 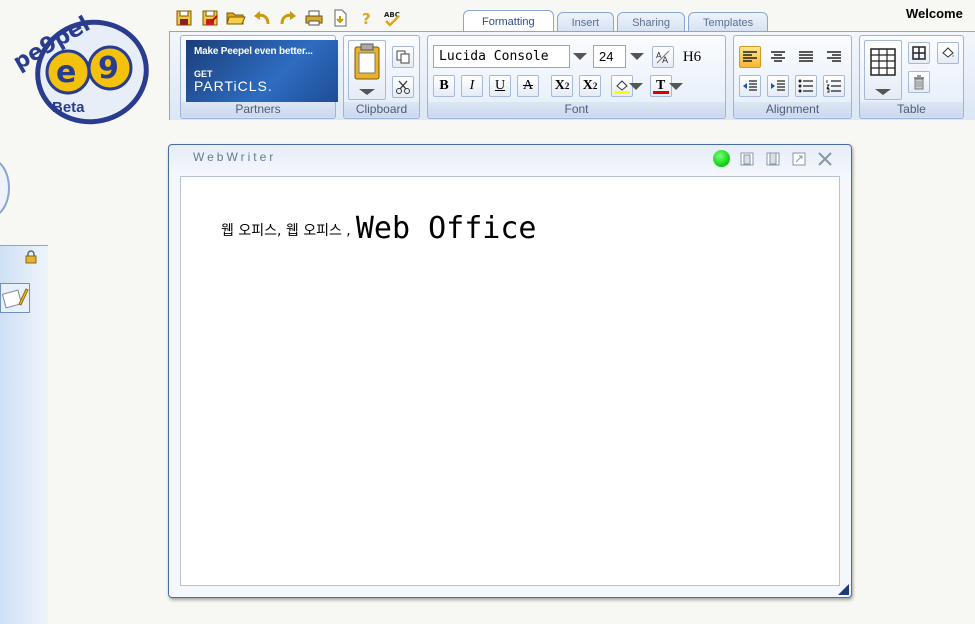 I want to click on indent-icon, so click(x=778, y=85).